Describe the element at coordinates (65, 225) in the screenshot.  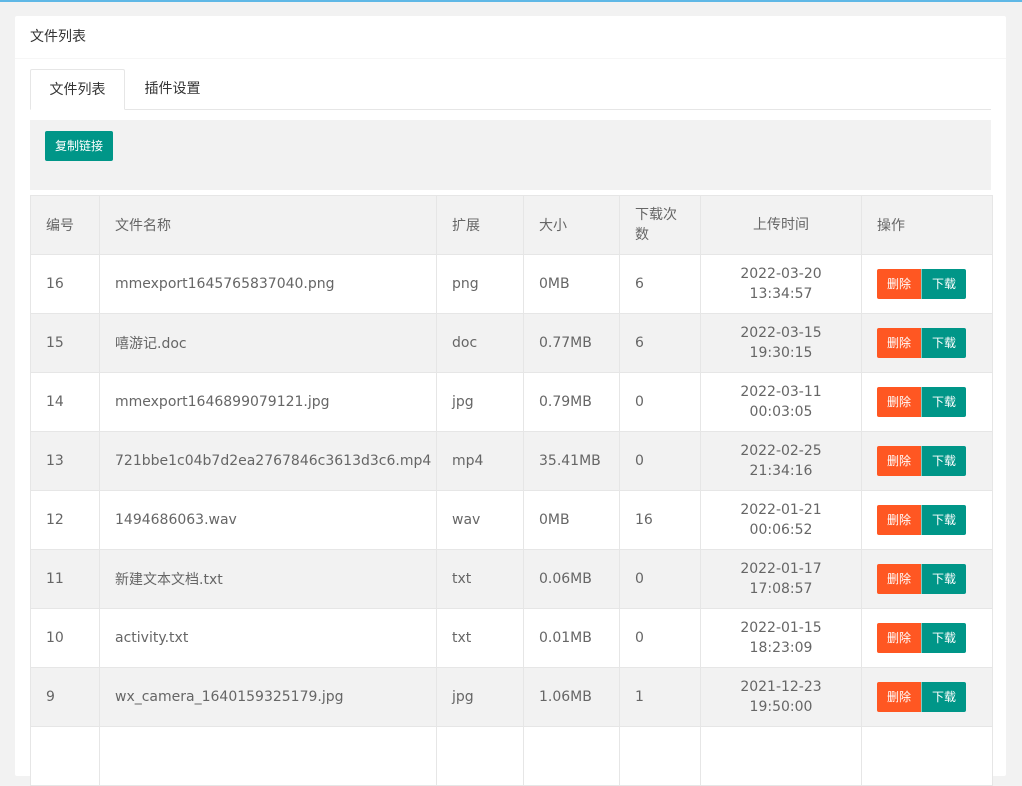
I see `header-id: 编号` at that location.